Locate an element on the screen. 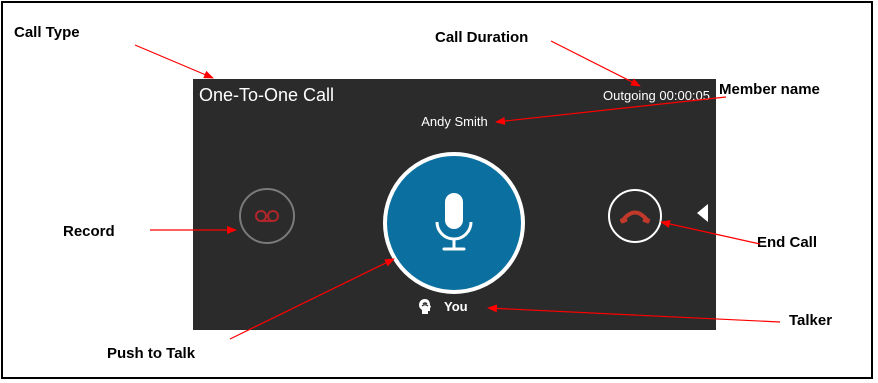 This screenshot has height=383, width=878. microphone-icon is located at coordinates (454, 222).